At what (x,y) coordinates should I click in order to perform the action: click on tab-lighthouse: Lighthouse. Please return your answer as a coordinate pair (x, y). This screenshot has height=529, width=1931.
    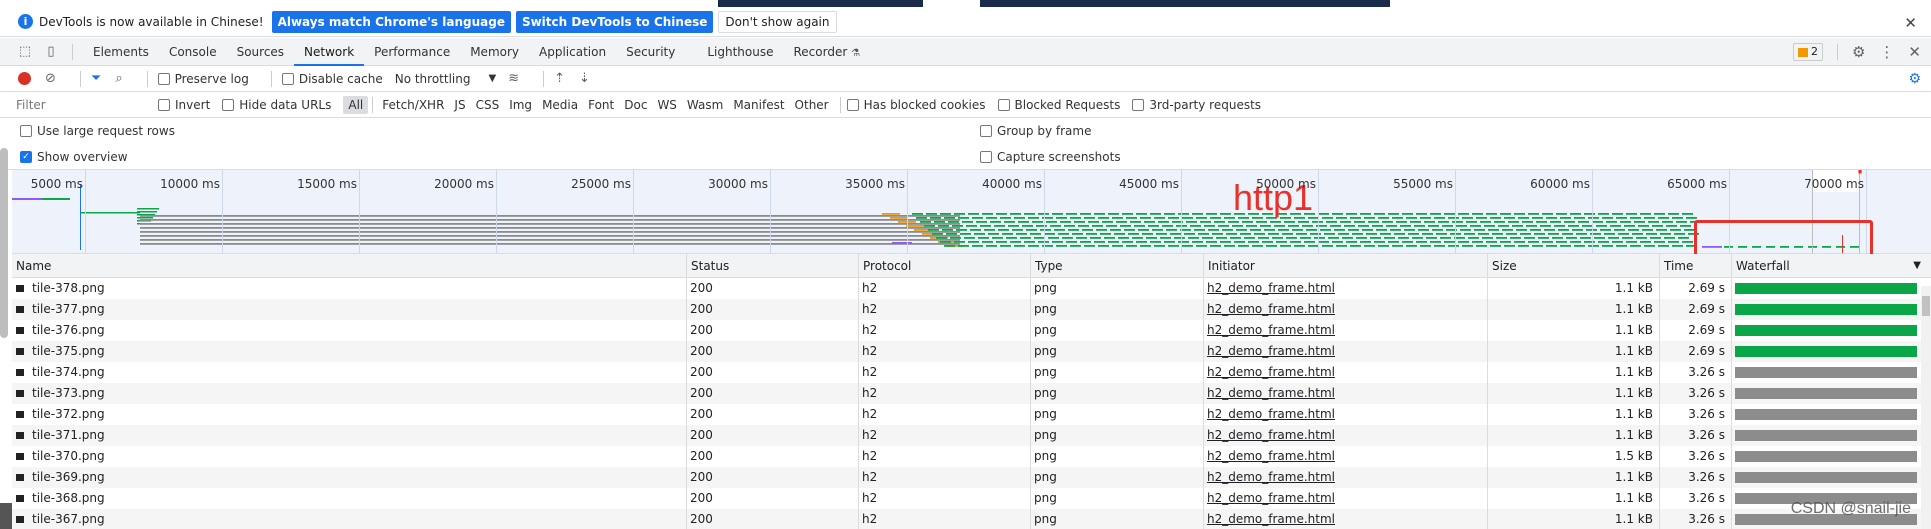
    Looking at the image, I should click on (740, 52).